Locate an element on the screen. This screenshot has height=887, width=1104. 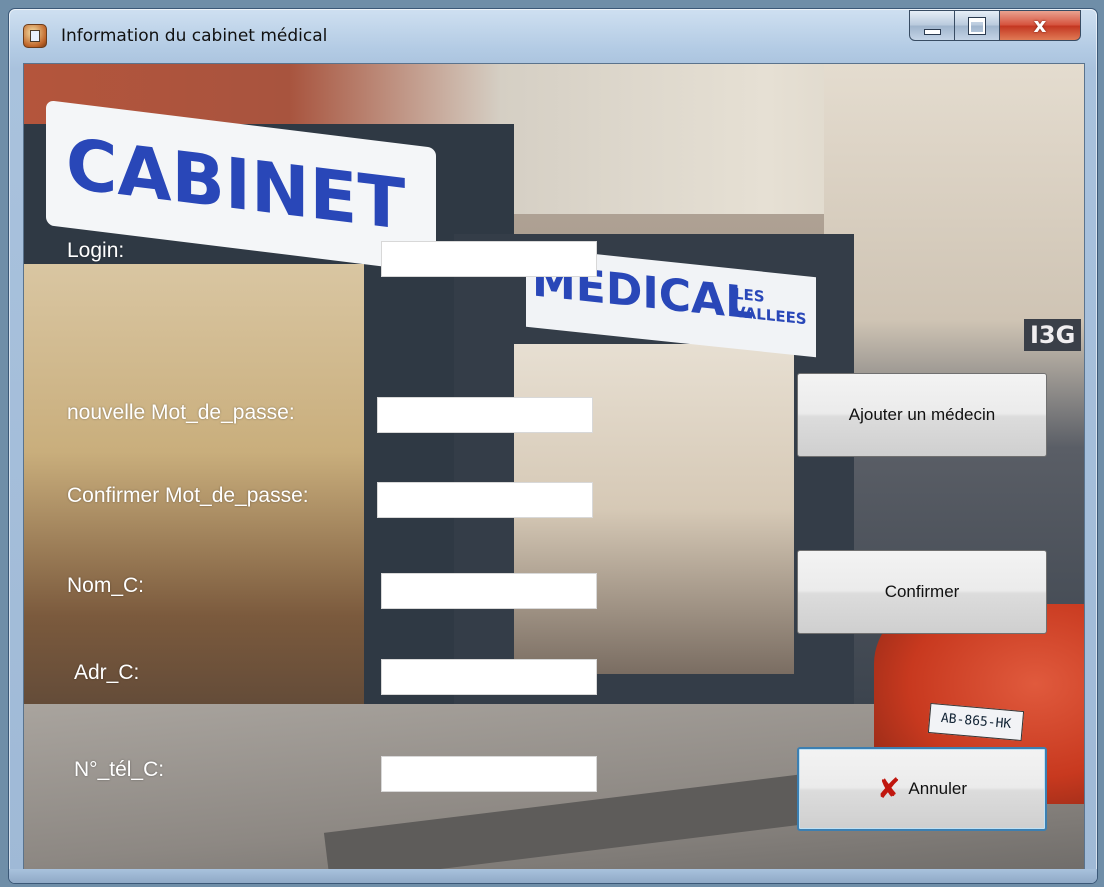
close-button: x is located at coordinates (1040, 25).